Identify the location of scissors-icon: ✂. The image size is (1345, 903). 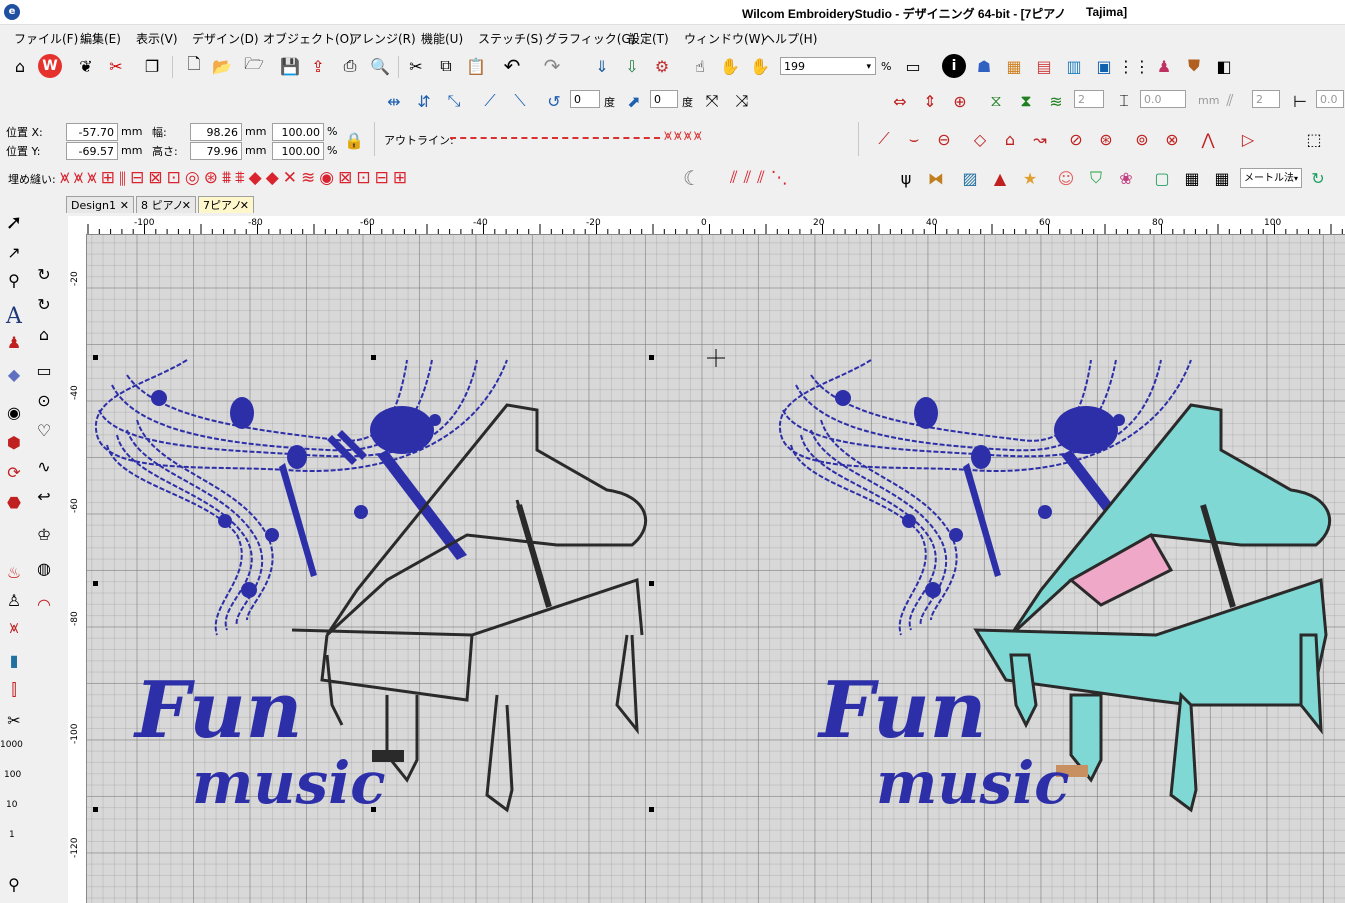
(14, 720).